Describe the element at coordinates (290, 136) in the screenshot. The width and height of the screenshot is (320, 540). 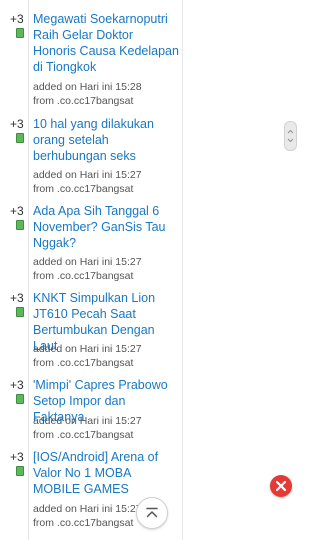
I see `scrollbar-handle` at that location.